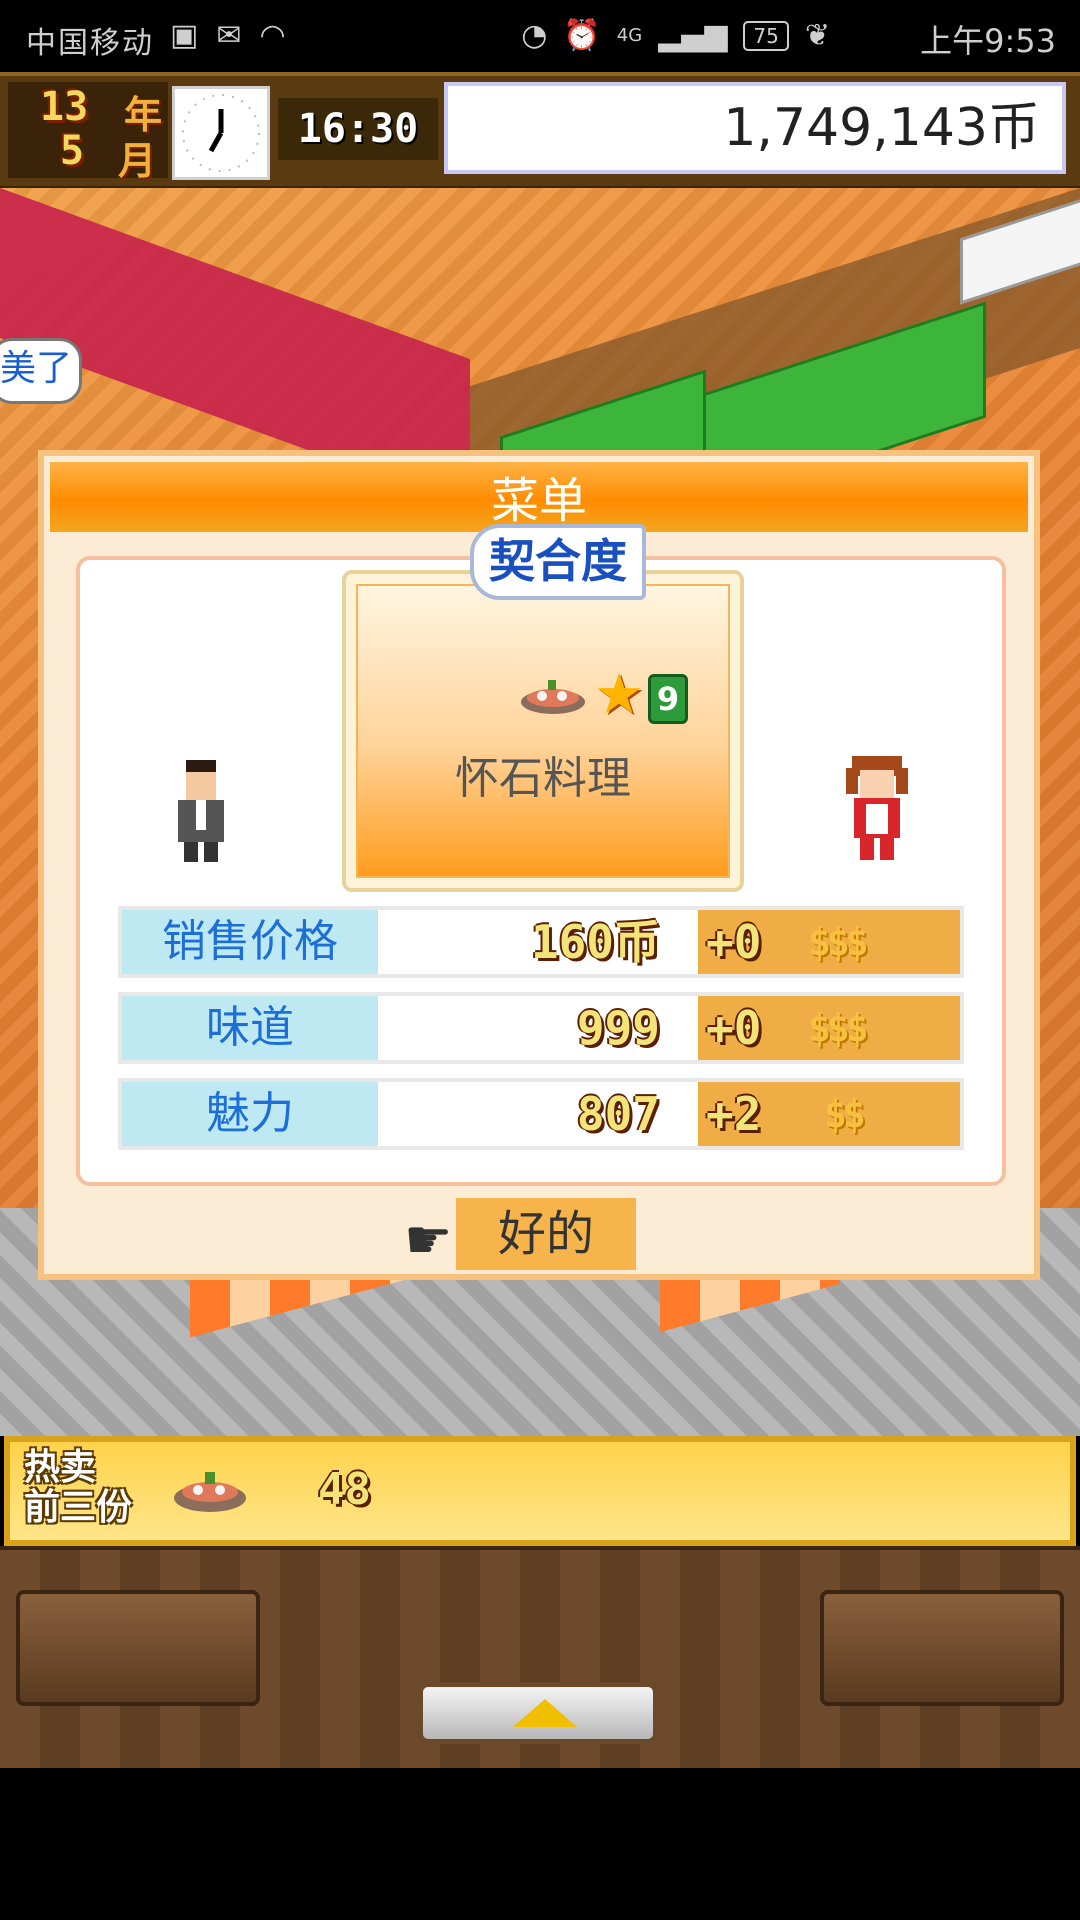 This screenshot has width=1080, height=1920. What do you see at coordinates (60, 1467) in the screenshot?
I see `hot-sales-label-line1: 热卖` at bounding box center [60, 1467].